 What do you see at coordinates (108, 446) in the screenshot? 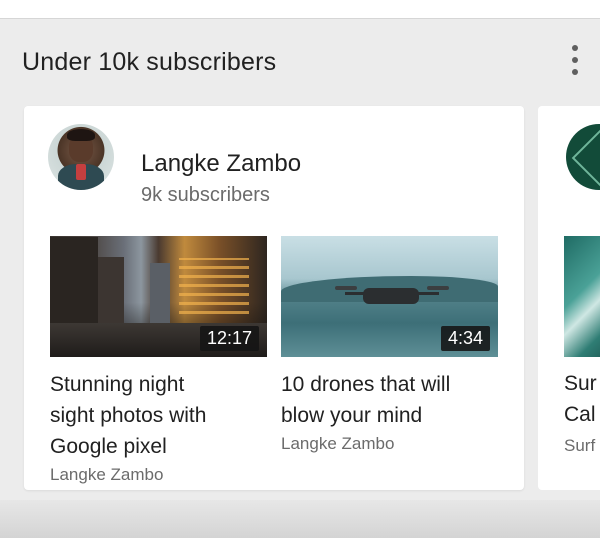
I see `video-title-line: Google pixel` at bounding box center [108, 446].